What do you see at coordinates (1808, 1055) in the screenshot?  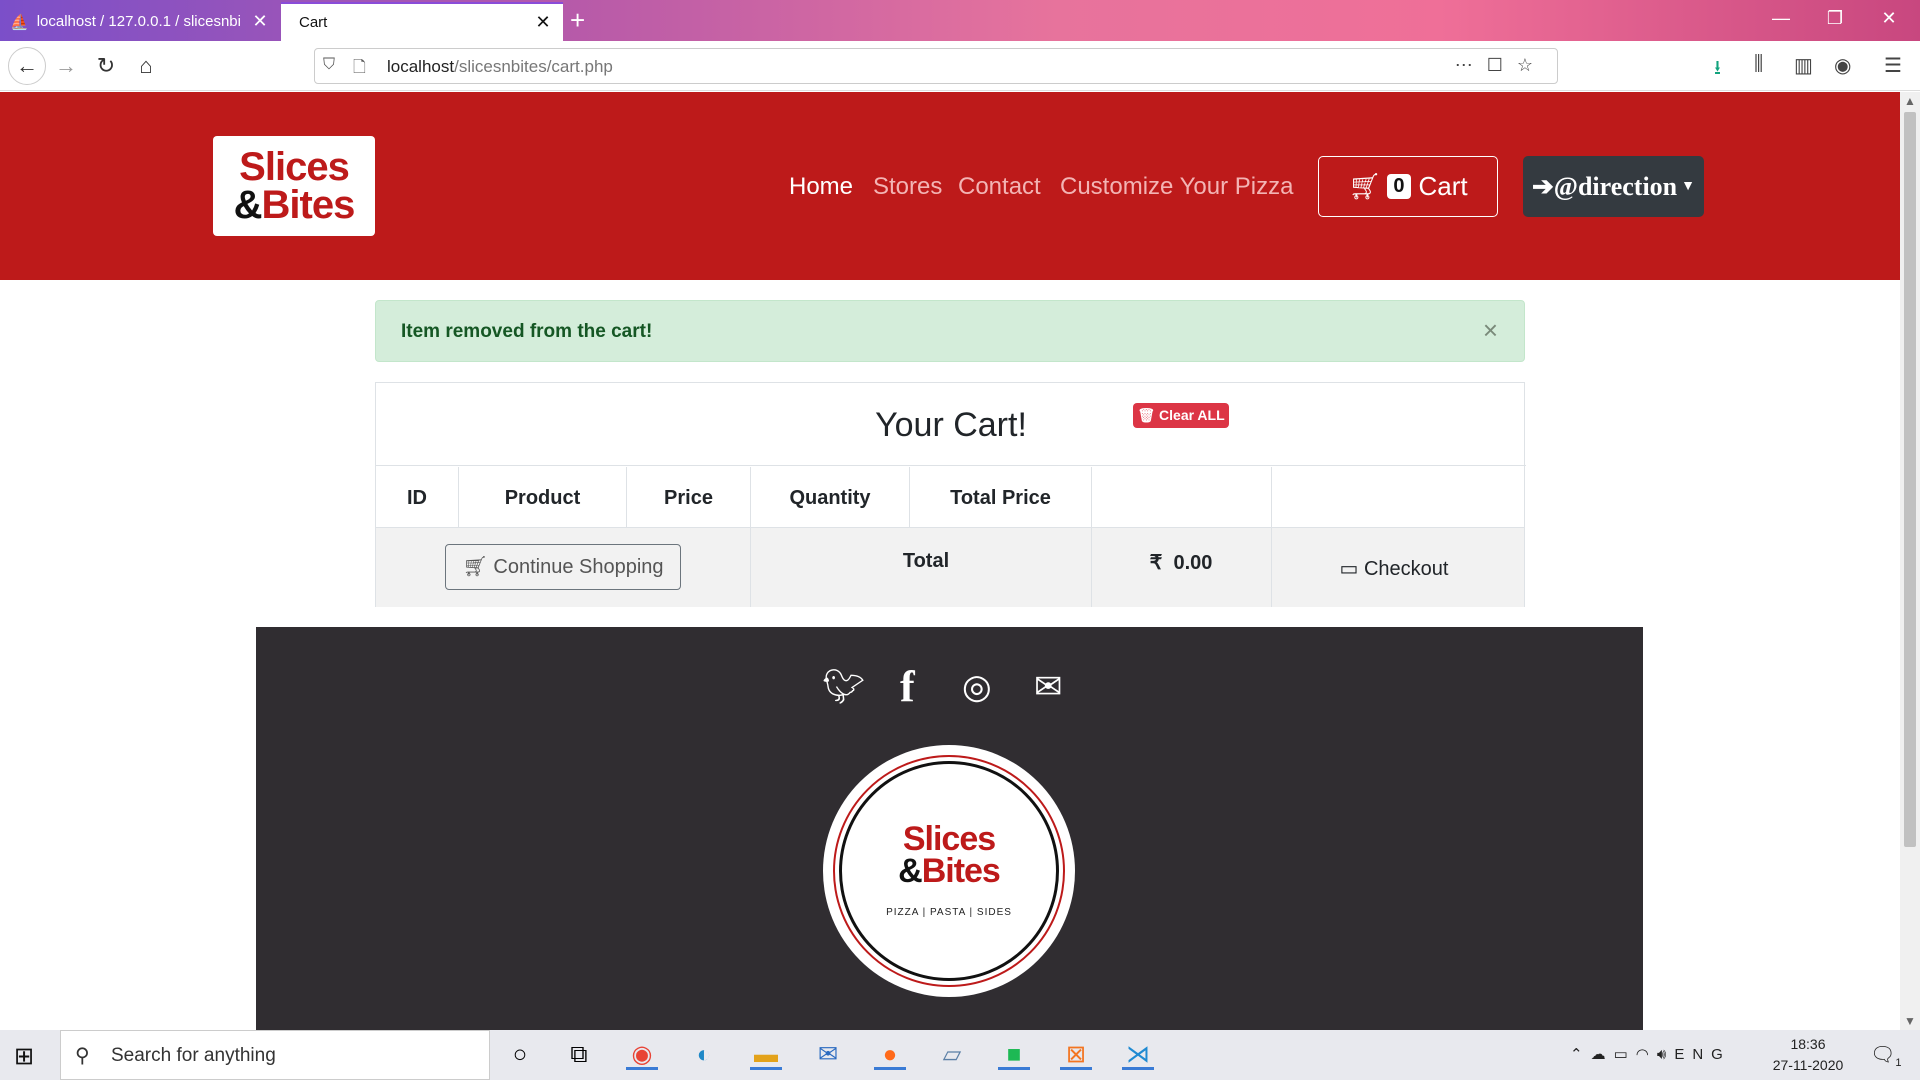 I see `clock: 18:36 27-11-2020` at bounding box center [1808, 1055].